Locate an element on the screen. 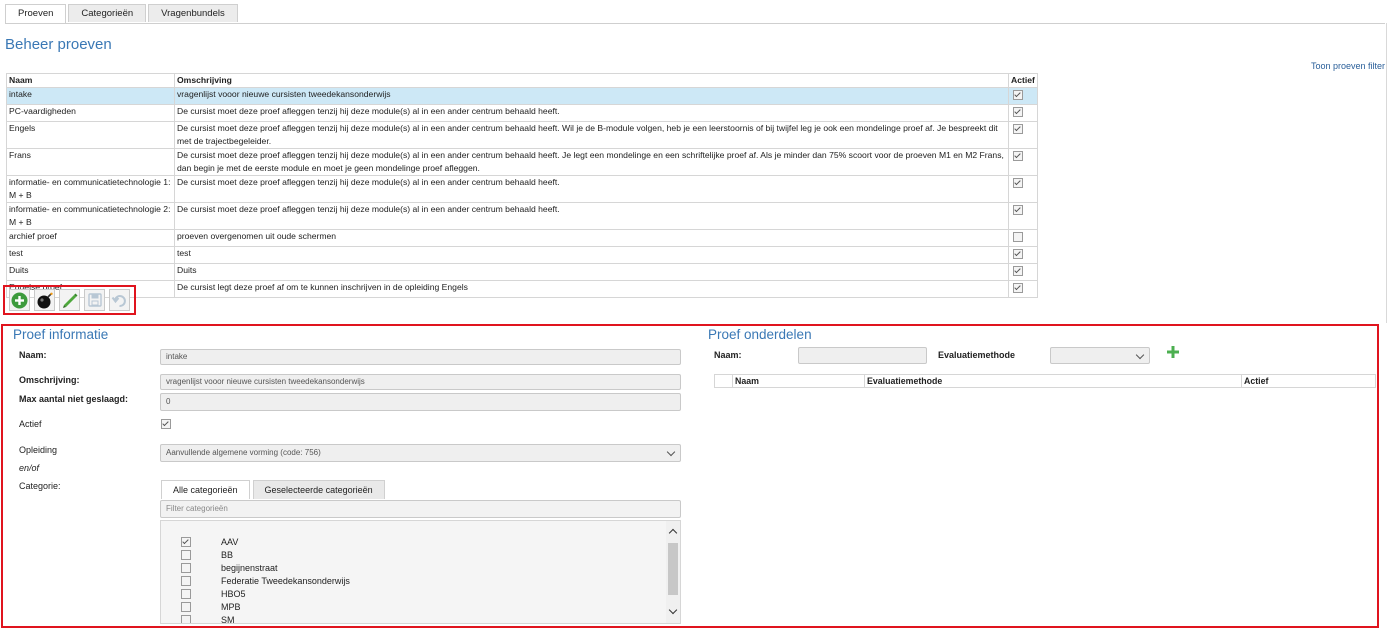 Image resolution: width=1393 pixels, height=636 pixels. list-item: SM is located at coordinates (208, 618).